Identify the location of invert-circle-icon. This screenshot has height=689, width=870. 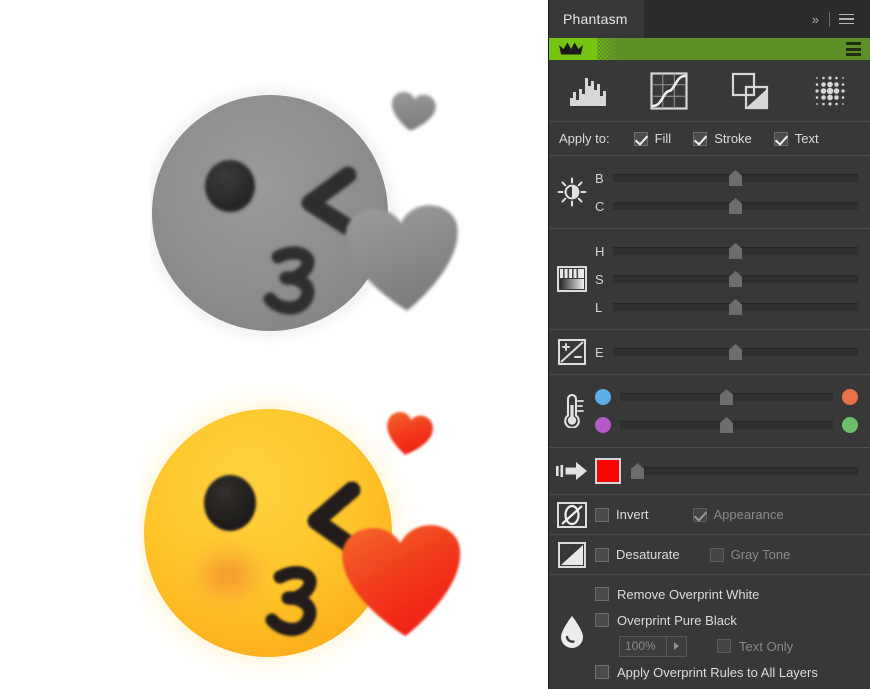
(572, 514).